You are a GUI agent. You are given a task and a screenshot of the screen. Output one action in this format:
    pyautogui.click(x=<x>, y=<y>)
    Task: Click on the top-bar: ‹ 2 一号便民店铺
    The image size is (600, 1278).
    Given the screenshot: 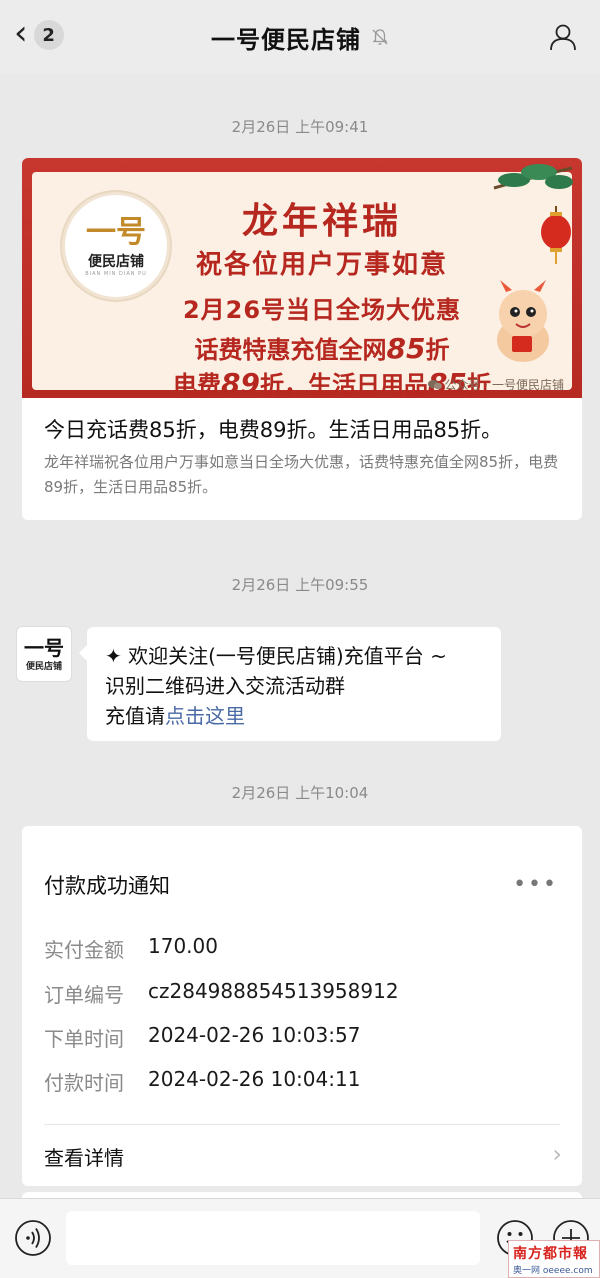 What is the action you would take?
    pyautogui.click(x=300, y=37)
    